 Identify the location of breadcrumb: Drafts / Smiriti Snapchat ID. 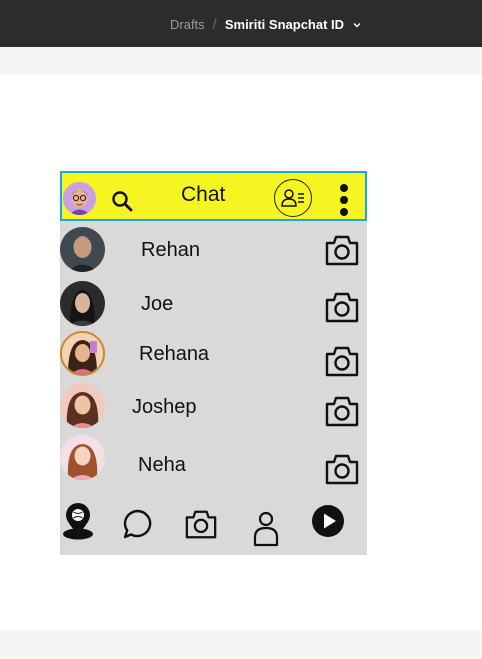
(266, 24).